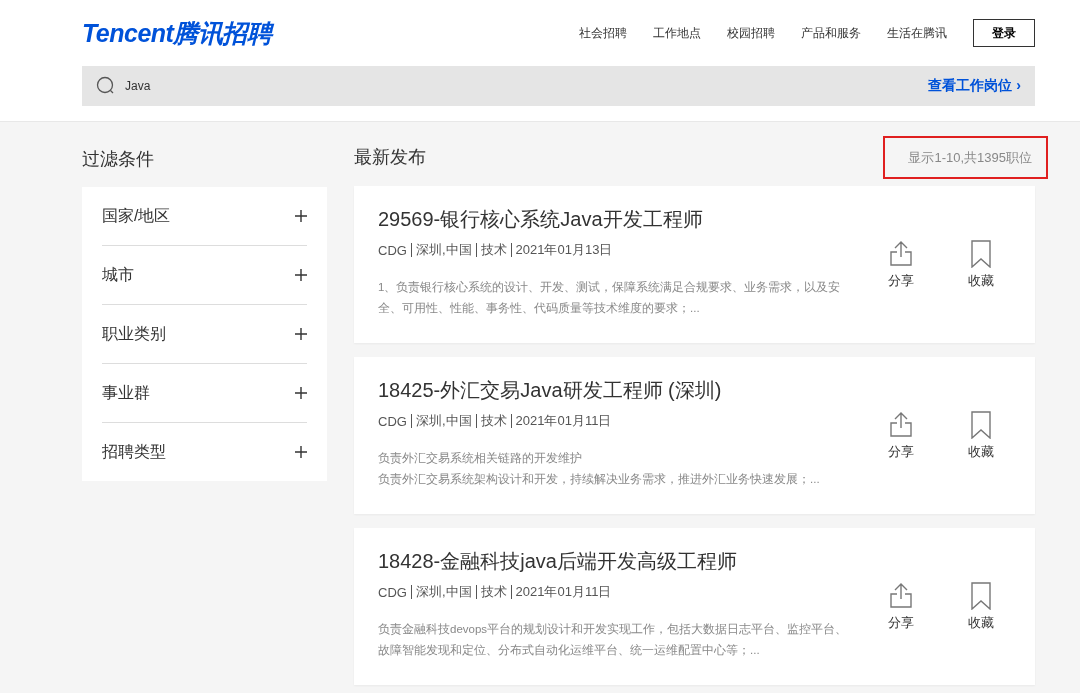 The image size is (1080, 693). I want to click on search-icon, so click(106, 86).